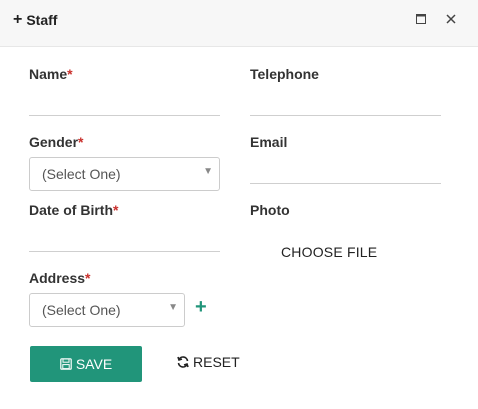 The height and width of the screenshot is (409, 478). What do you see at coordinates (48, 74) in the screenshot?
I see `name-label-text: Name` at bounding box center [48, 74].